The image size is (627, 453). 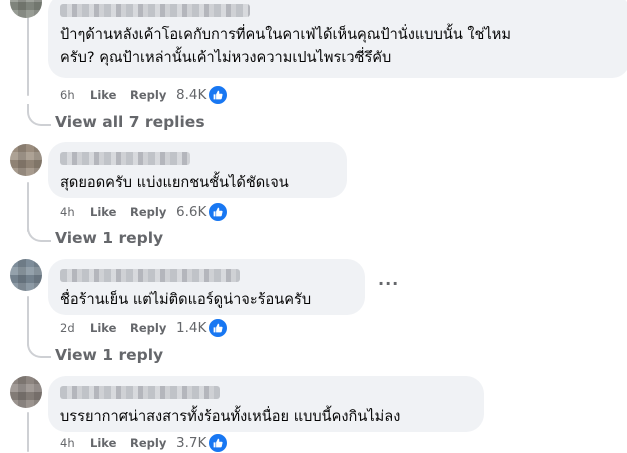 I want to click on reaction-summary: 8.4K, so click(x=202, y=95).